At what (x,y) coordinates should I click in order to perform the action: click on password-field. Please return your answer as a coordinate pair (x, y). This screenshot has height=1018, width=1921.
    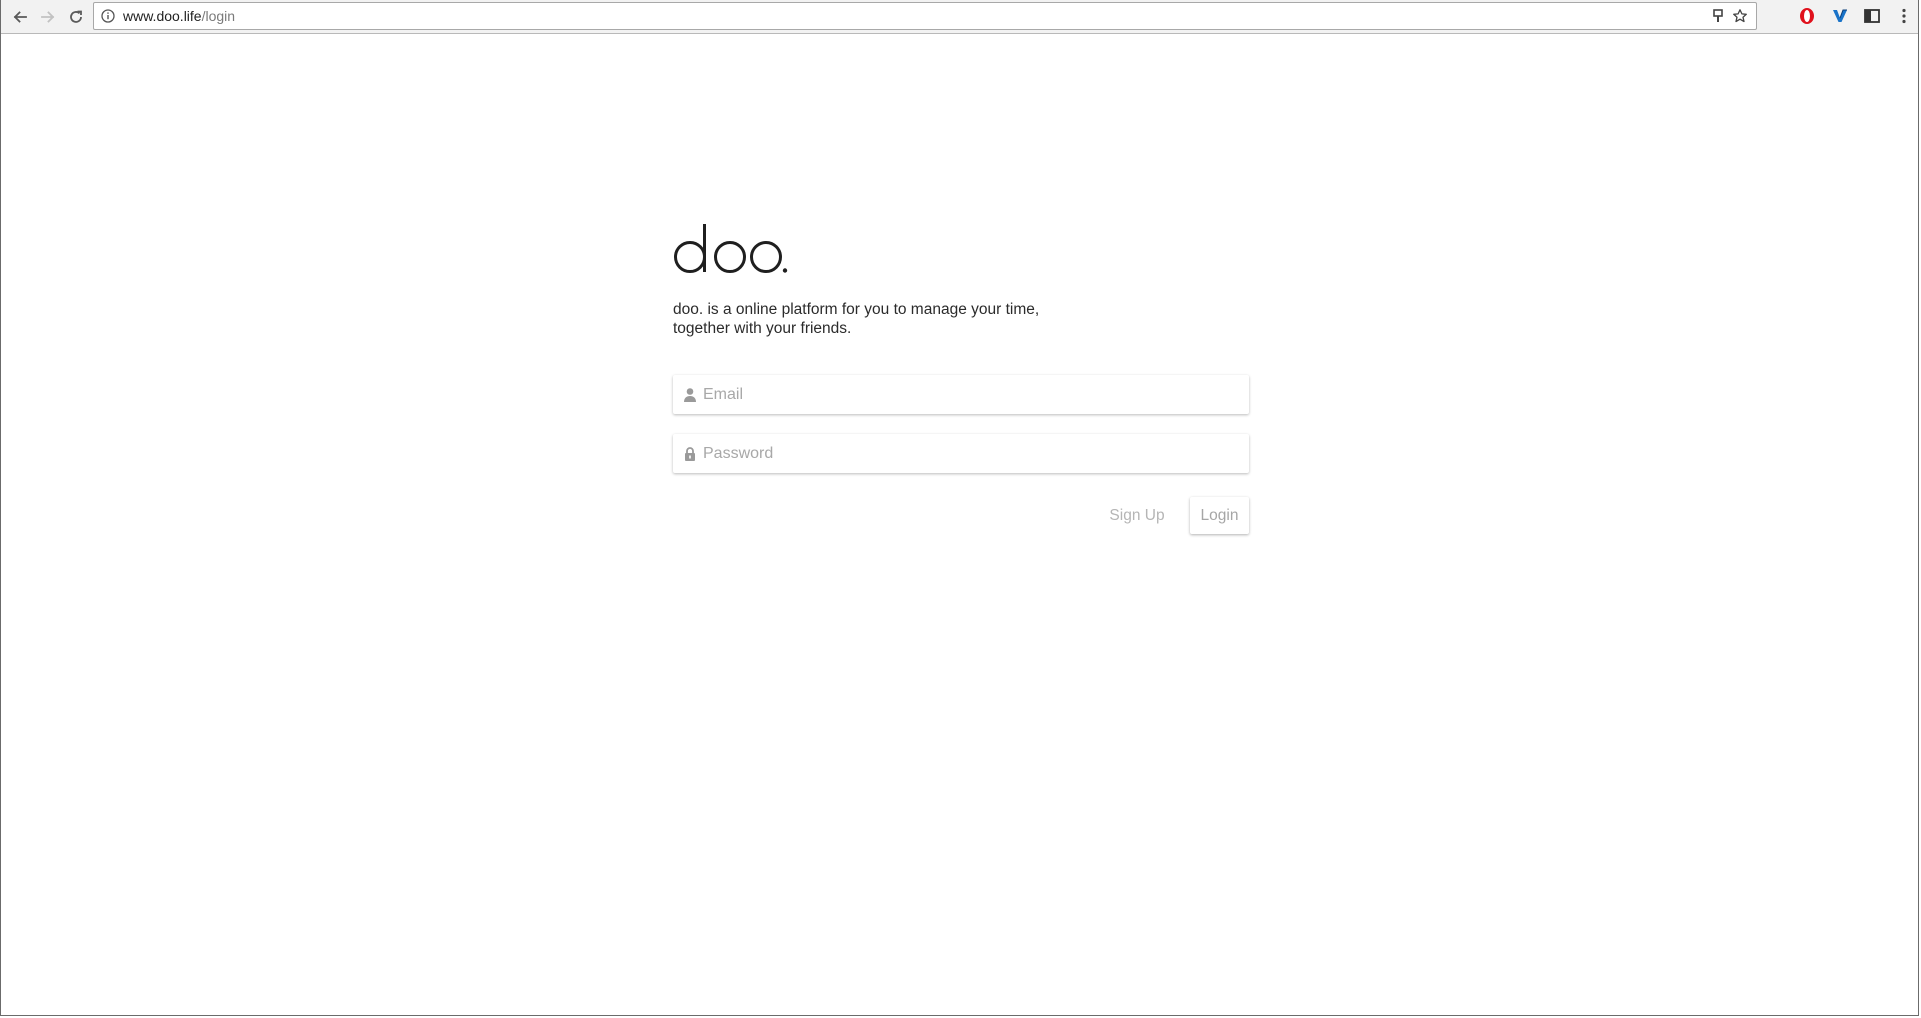
    Looking at the image, I should click on (961, 453).